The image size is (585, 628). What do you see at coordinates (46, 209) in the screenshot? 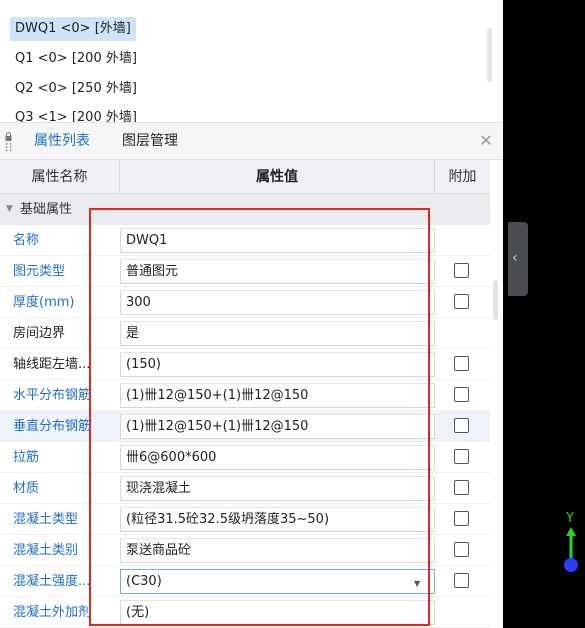
I see `section-label: 基础属性` at bounding box center [46, 209].